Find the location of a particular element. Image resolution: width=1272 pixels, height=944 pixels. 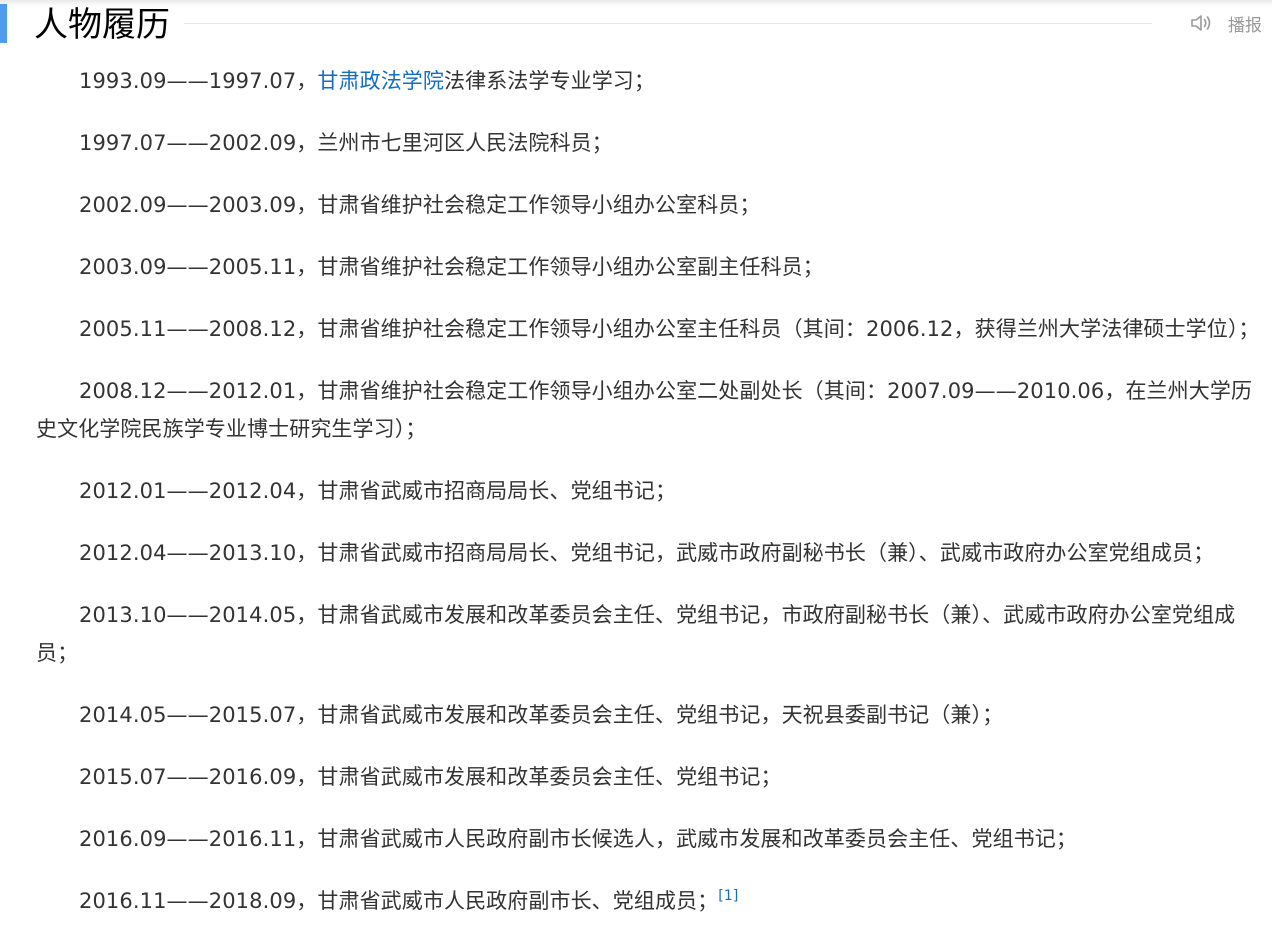

section-header: 人物履历 播报 is located at coordinates (636, 24).